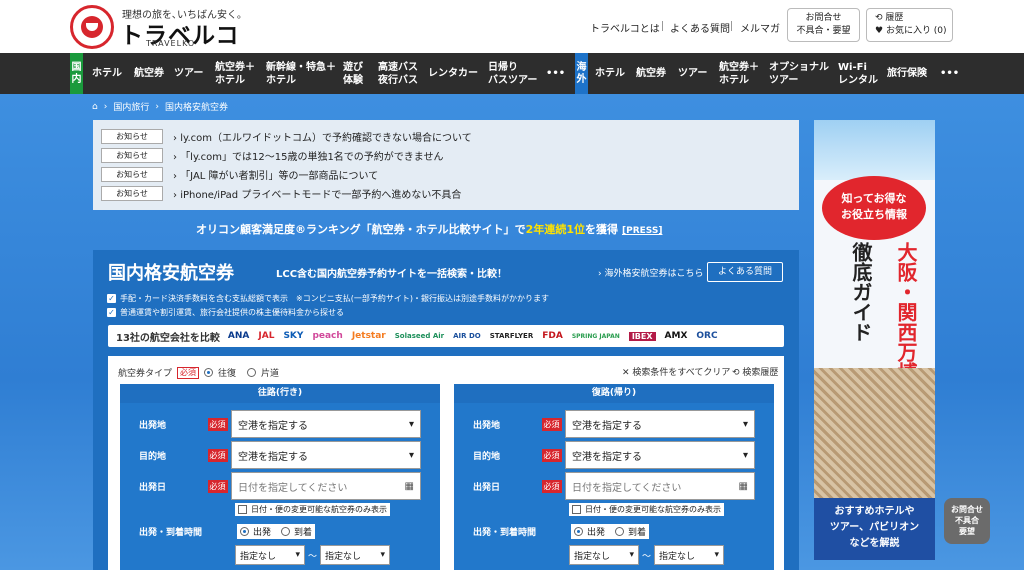 Image resolution: width=1024 pixels, height=570 pixels. What do you see at coordinates (660, 486) in the screenshot?
I see `return-date-input: 日付を指定してください ▦` at bounding box center [660, 486].